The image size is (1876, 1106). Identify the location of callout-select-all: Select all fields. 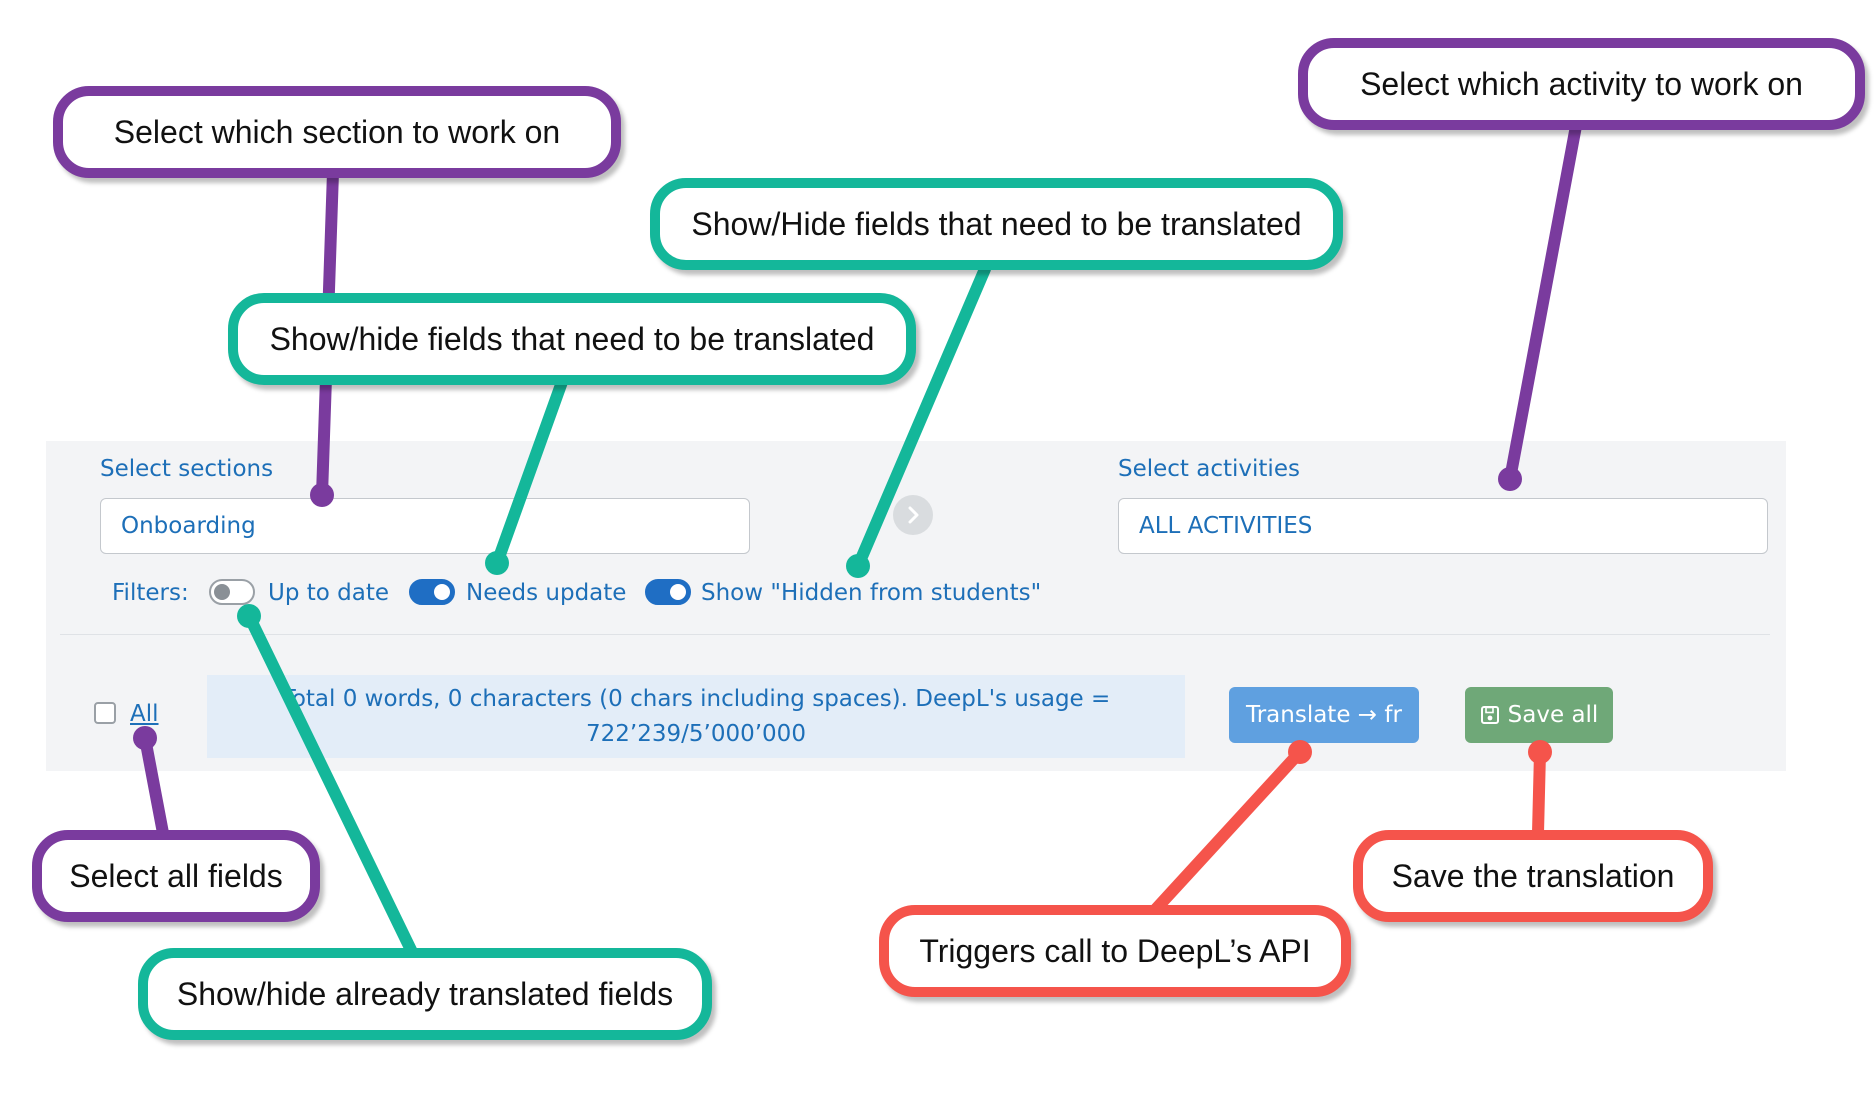
(176, 876).